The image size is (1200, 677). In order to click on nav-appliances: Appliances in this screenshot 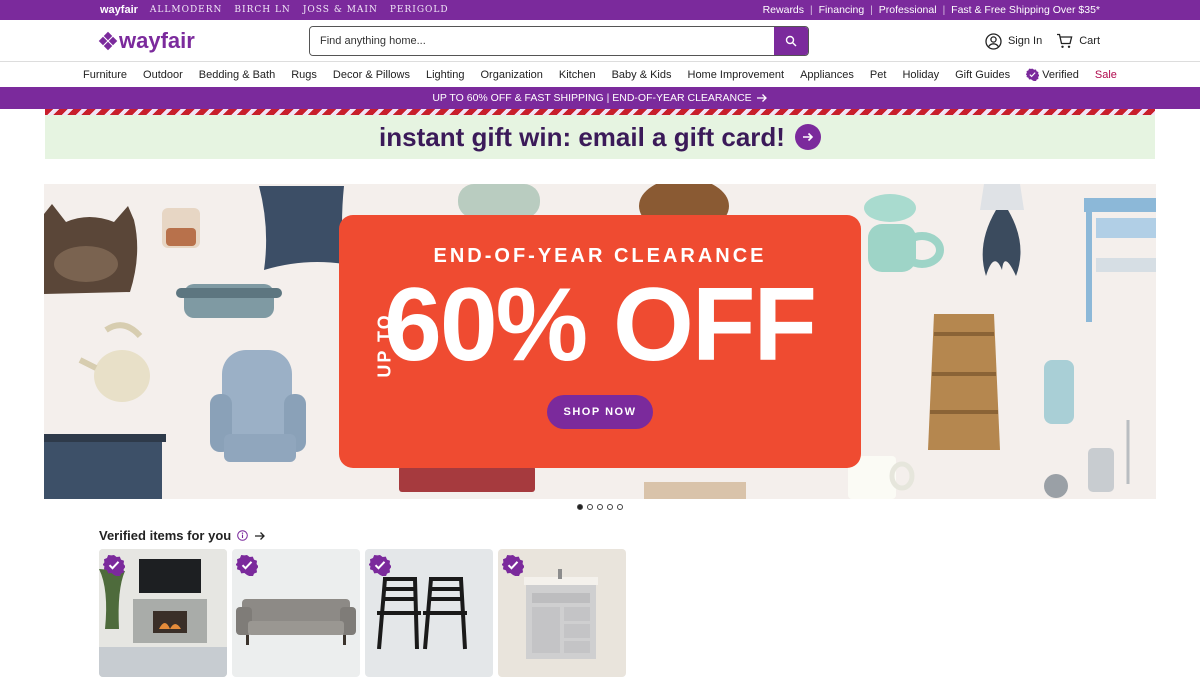, I will do `click(827, 75)`.